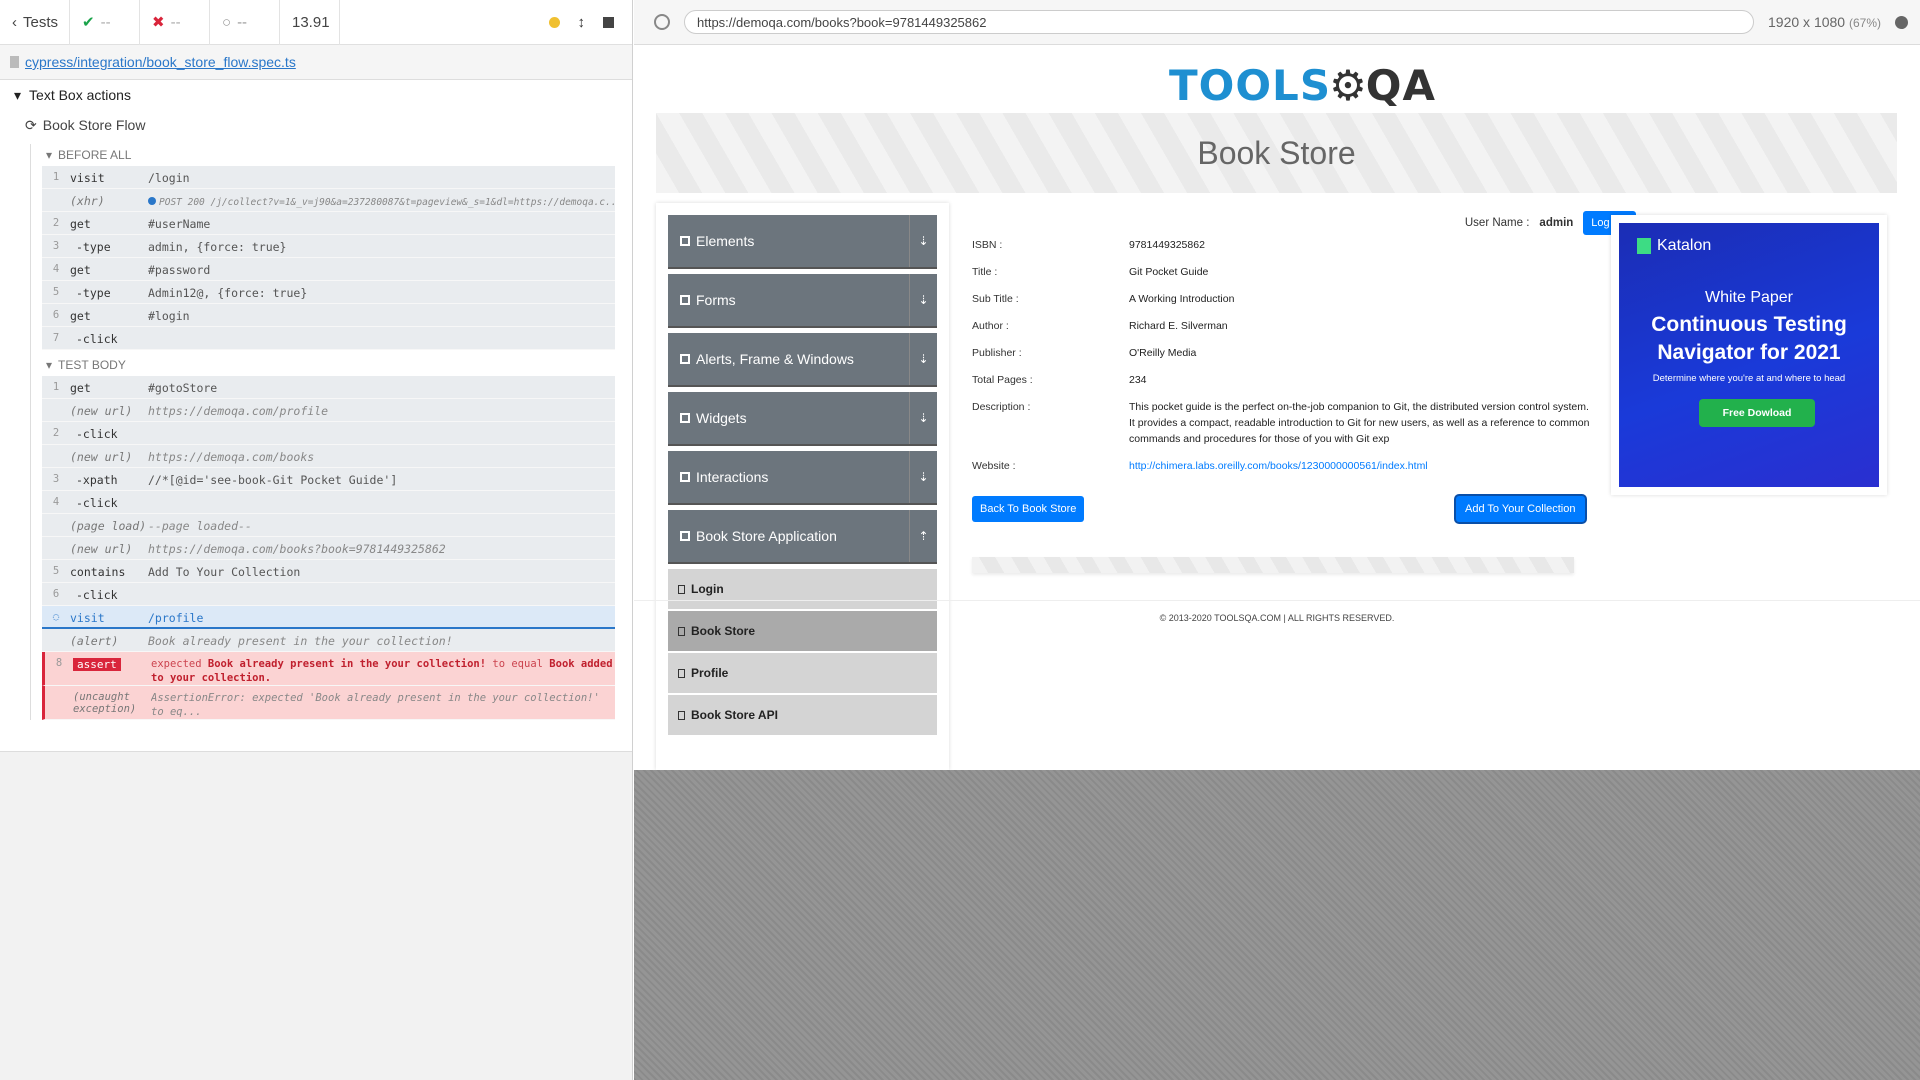 The height and width of the screenshot is (1080, 1920). What do you see at coordinates (328, 269) in the screenshot?
I see `command-row: 4 get #password` at bounding box center [328, 269].